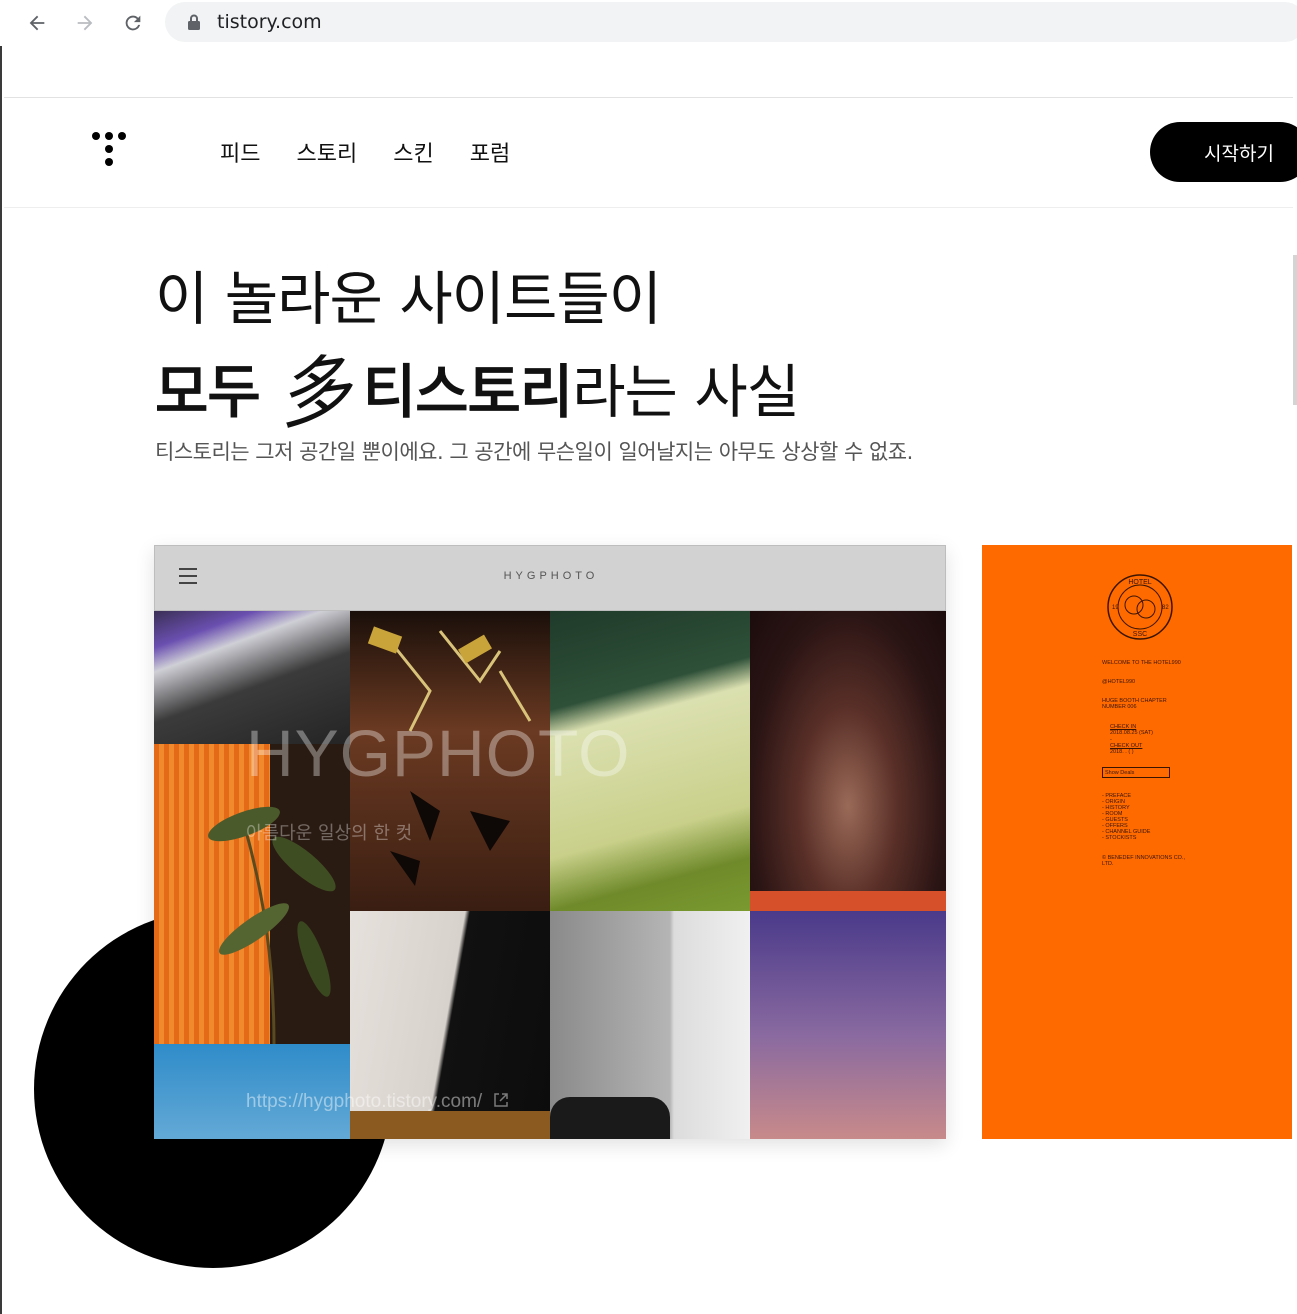 This screenshot has height=1314, width=1297. Describe the element at coordinates (1115, 608) in the screenshot. I see `seal-left: 19` at that location.